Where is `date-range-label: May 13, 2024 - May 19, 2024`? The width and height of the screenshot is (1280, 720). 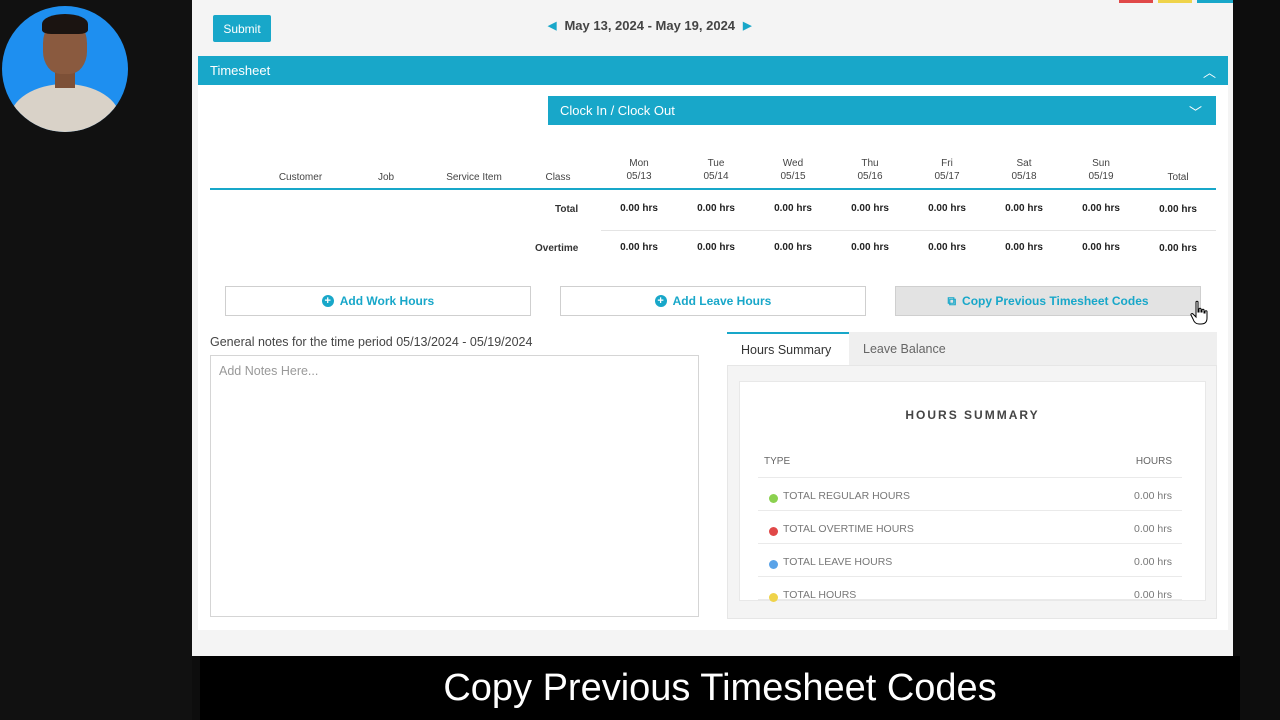 date-range-label: May 13, 2024 - May 19, 2024 is located at coordinates (650, 25).